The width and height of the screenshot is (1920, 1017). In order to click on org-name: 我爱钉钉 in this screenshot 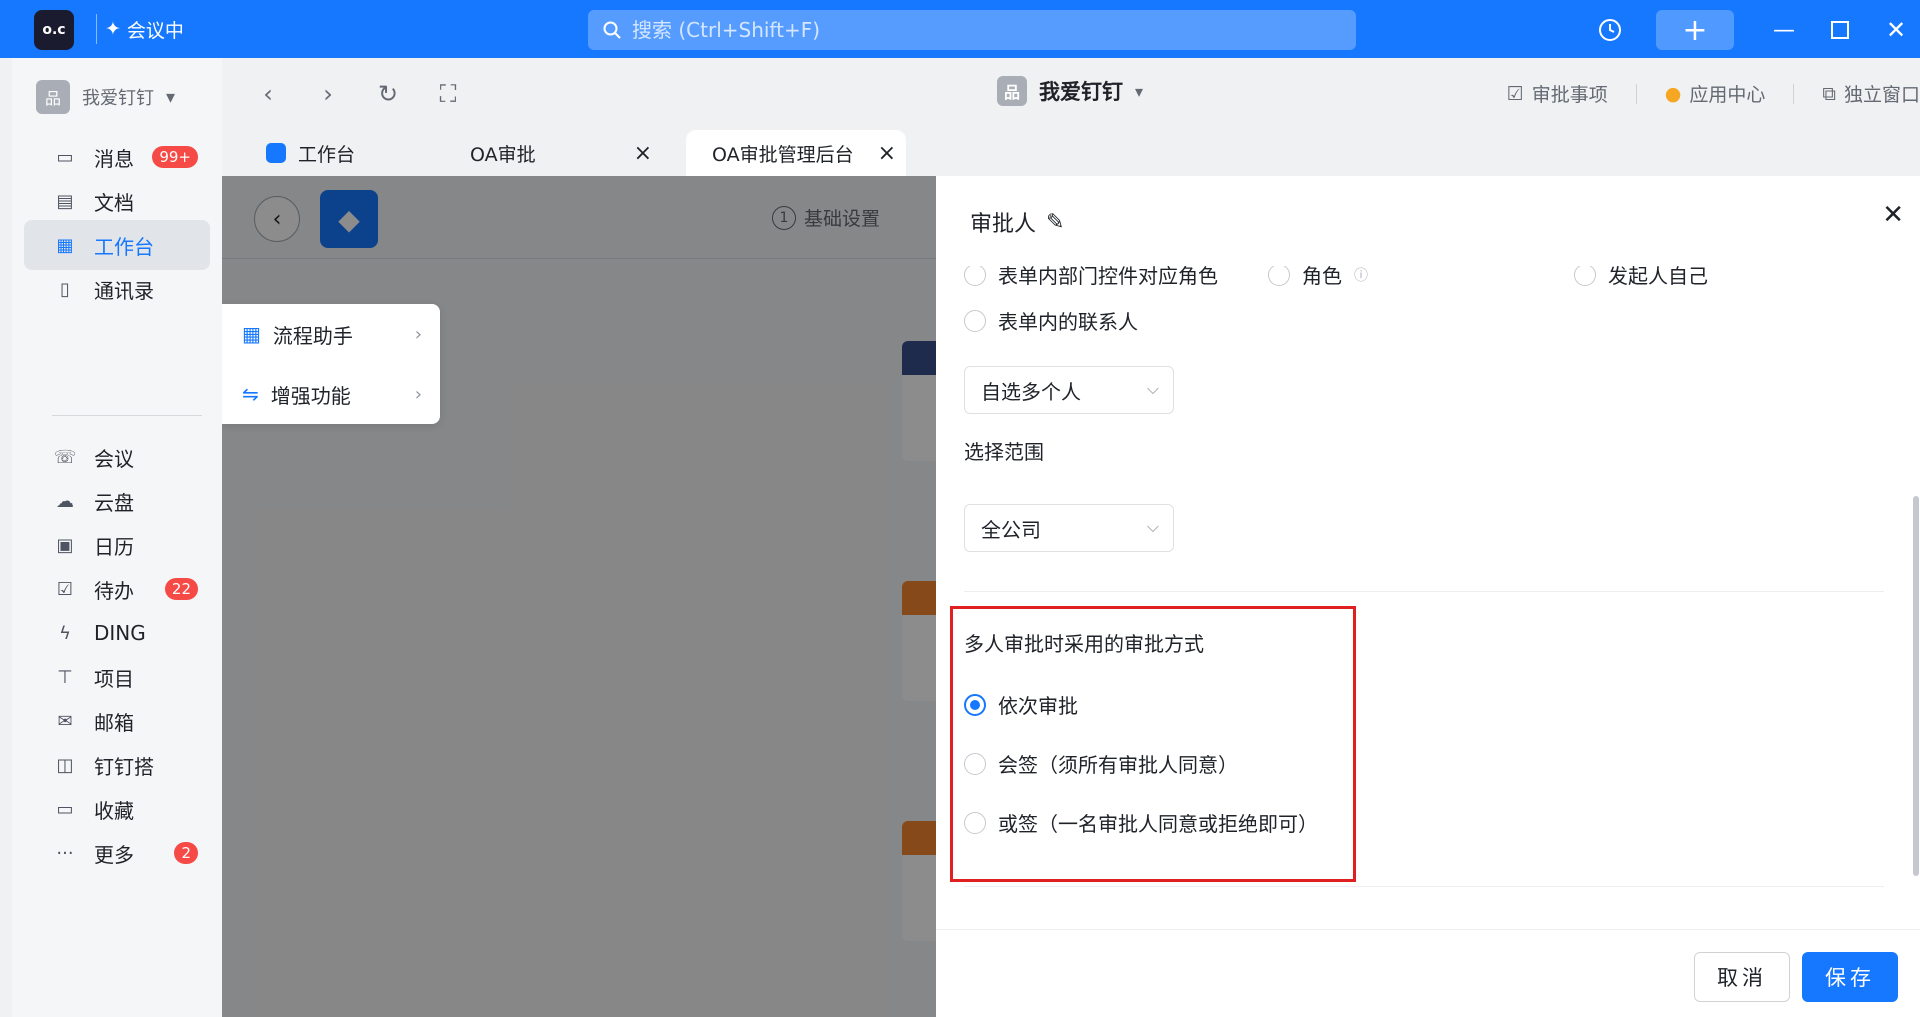, I will do `click(118, 98)`.